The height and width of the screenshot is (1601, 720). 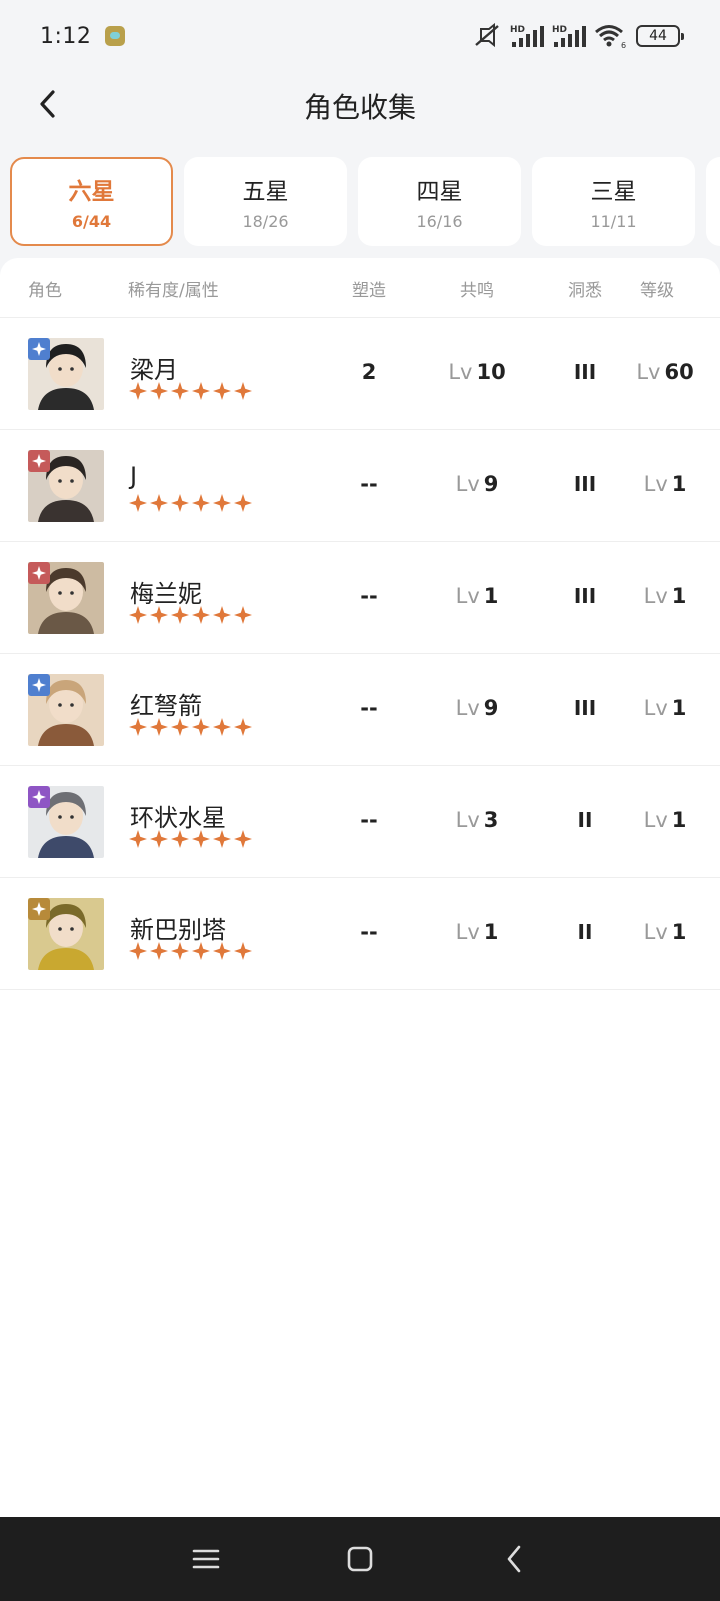 I want to click on character-row: 红弩箭 -- Lv 9 III Lv 1, so click(x=360, y=710).